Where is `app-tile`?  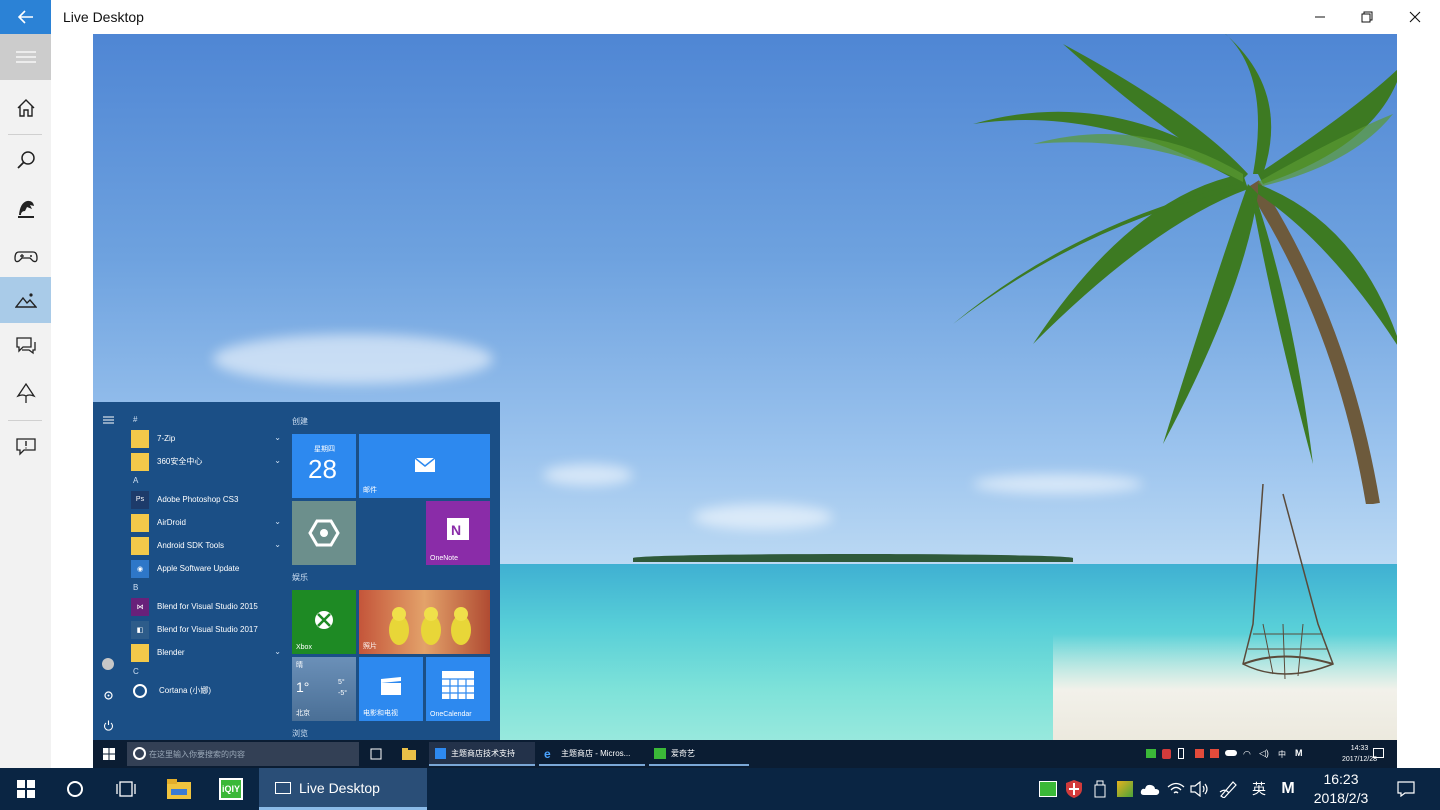
app-tile is located at coordinates (324, 533).